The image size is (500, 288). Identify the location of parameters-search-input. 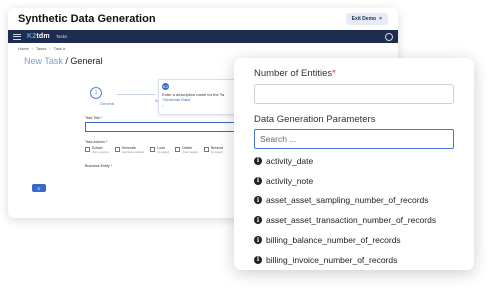
(354, 139).